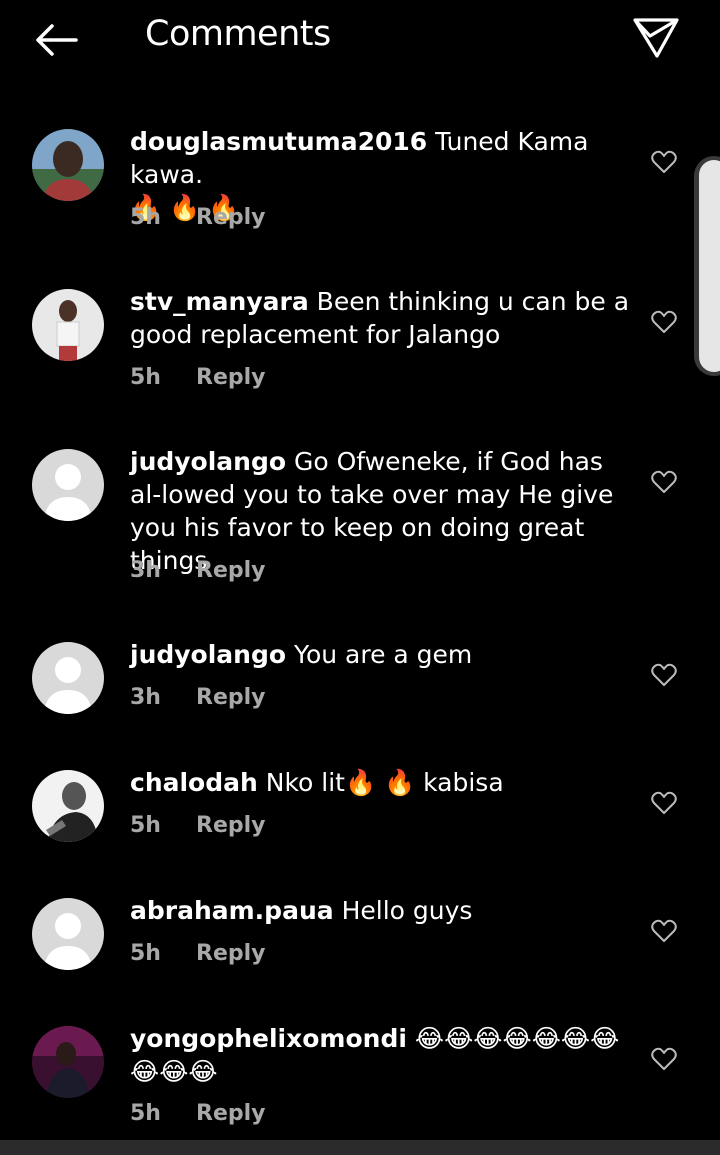 Image resolution: width=720 pixels, height=1155 pixels. What do you see at coordinates (360, 40) in the screenshot?
I see `header-bar: Comments` at bounding box center [360, 40].